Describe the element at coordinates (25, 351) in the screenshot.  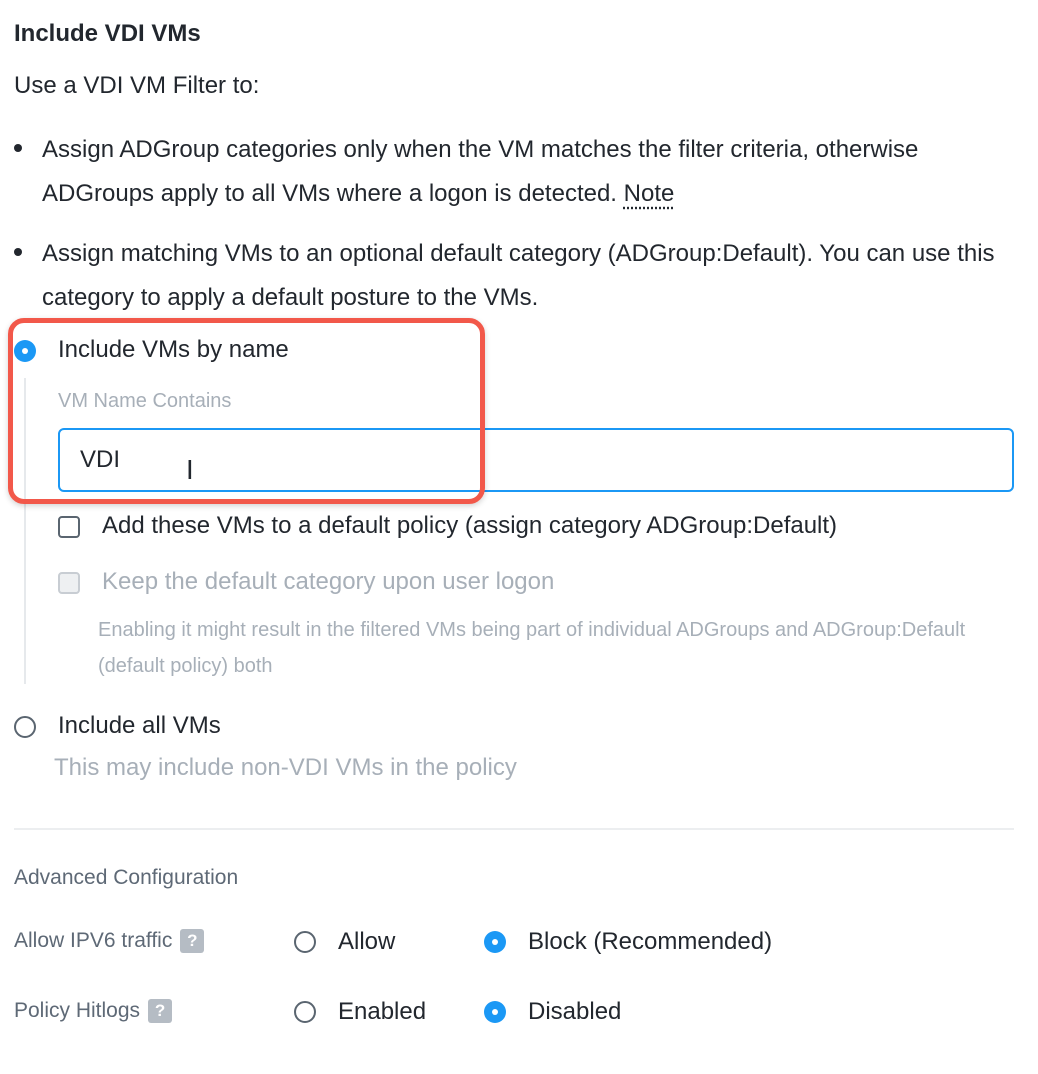
I see `include-by-name-radio` at that location.